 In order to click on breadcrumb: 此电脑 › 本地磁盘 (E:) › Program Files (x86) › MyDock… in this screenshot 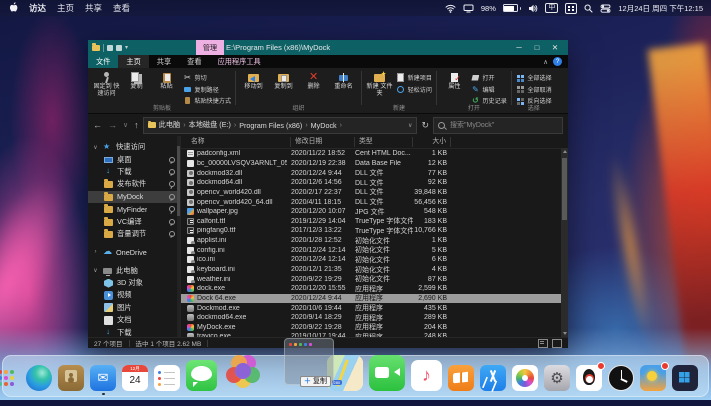, I will do `click(280, 125)`.